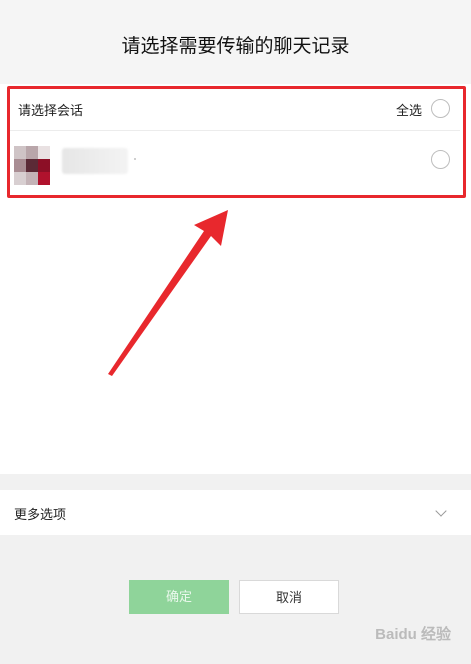  What do you see at coordinates (40, 514) in the screenshot?
I see `more-options-label: 更多选项` at bounding box center [40, 514].